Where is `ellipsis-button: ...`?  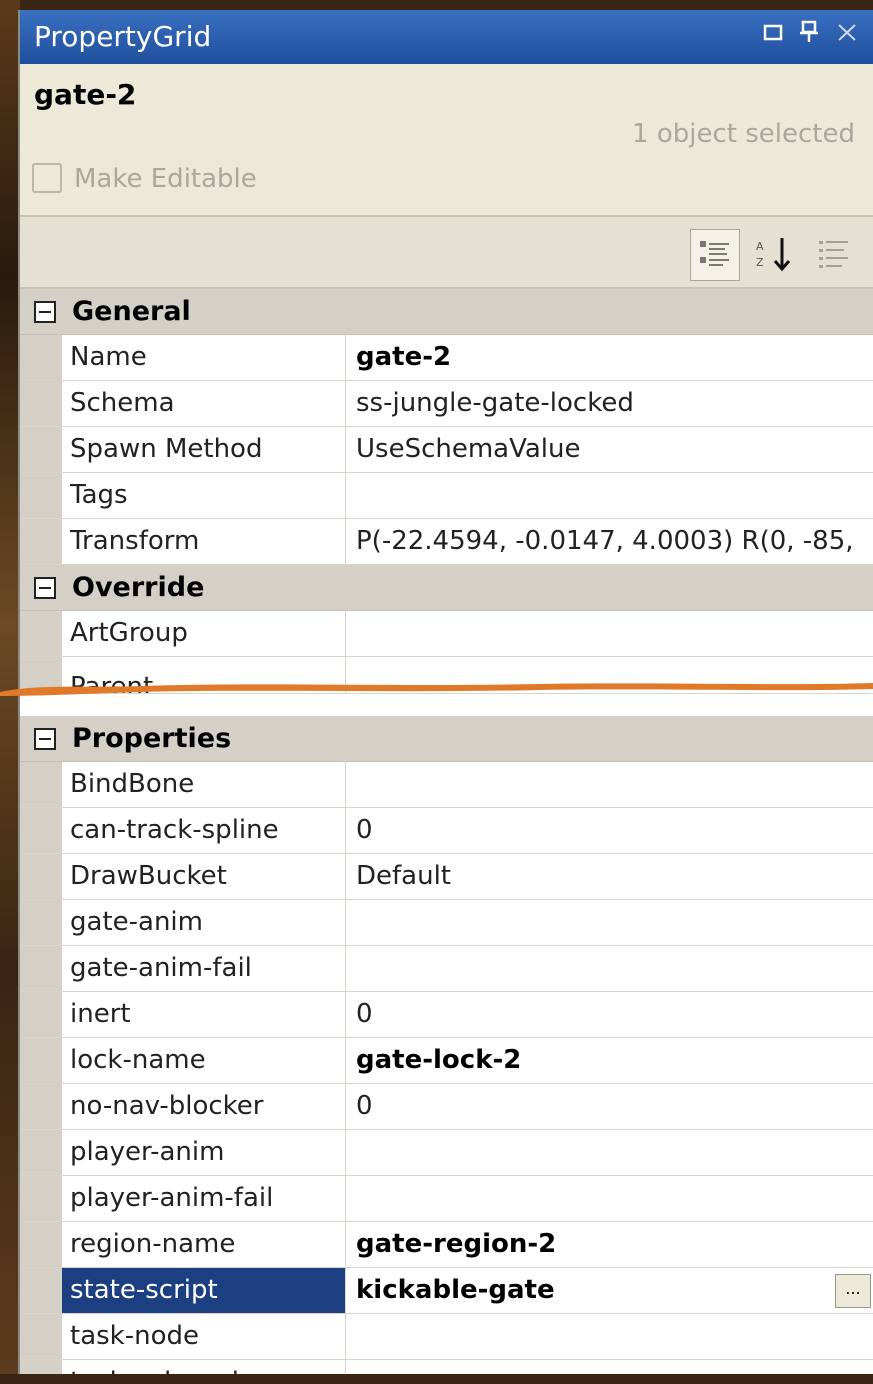 ellipsis-button: ... is located at coordinates (853, 1291).